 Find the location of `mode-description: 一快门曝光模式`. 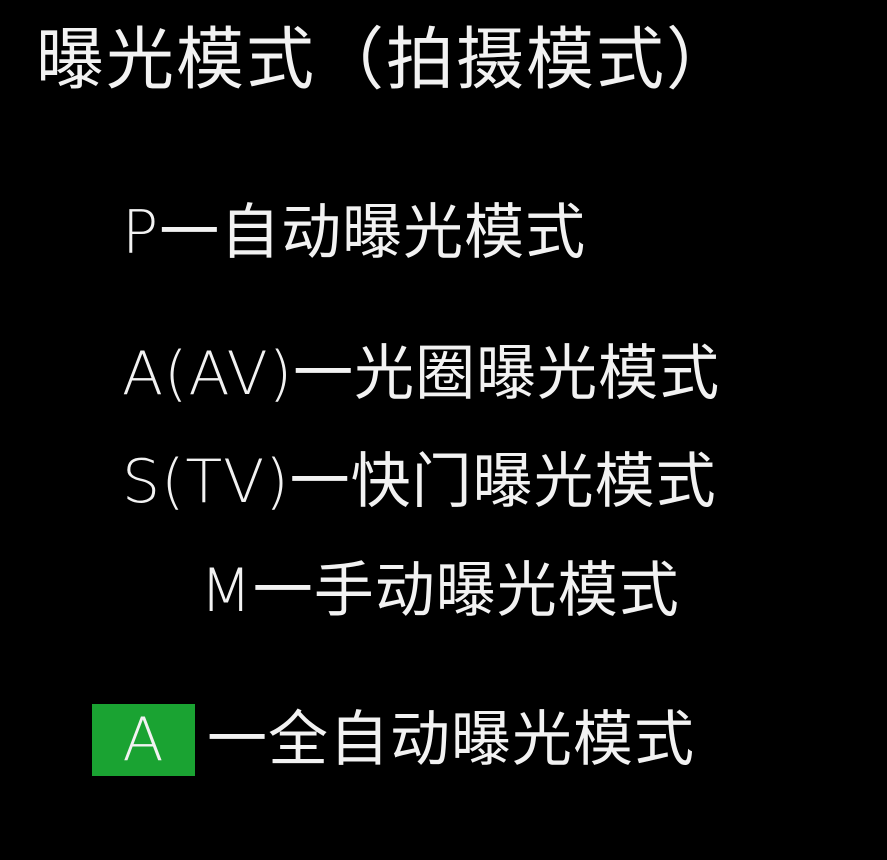

mode-description: 一快门曝光模式 is located at coordinates (503, 482).